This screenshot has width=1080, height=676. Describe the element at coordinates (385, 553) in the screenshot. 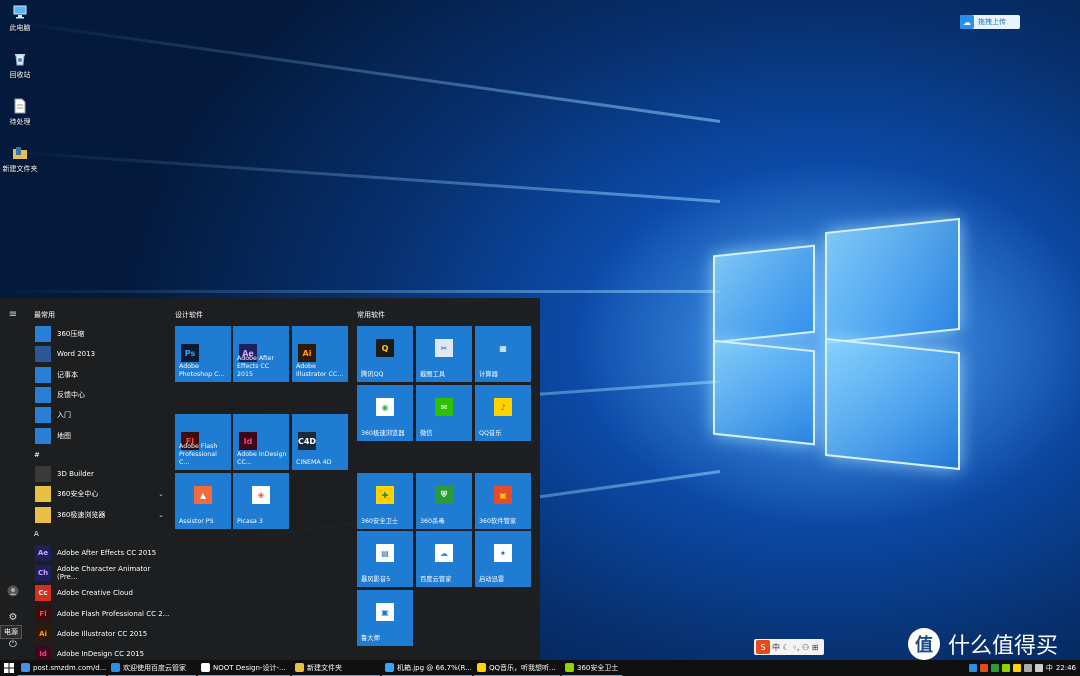

I see `tile-icon: ▤` at that location.